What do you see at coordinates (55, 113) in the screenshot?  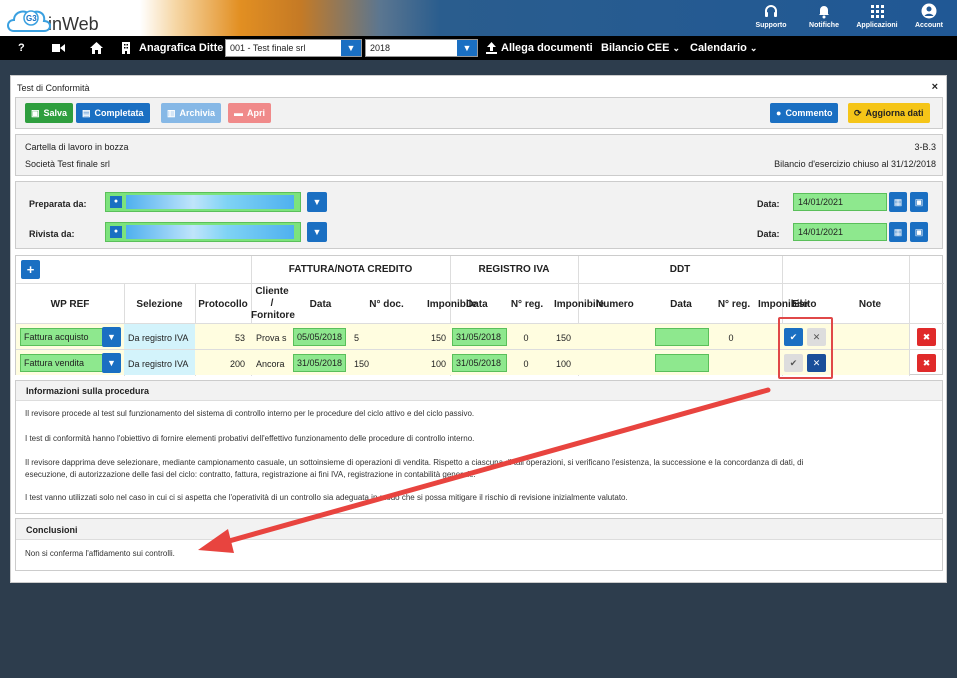 I see `salva-label: Salva` at bounding box center [55, 113].